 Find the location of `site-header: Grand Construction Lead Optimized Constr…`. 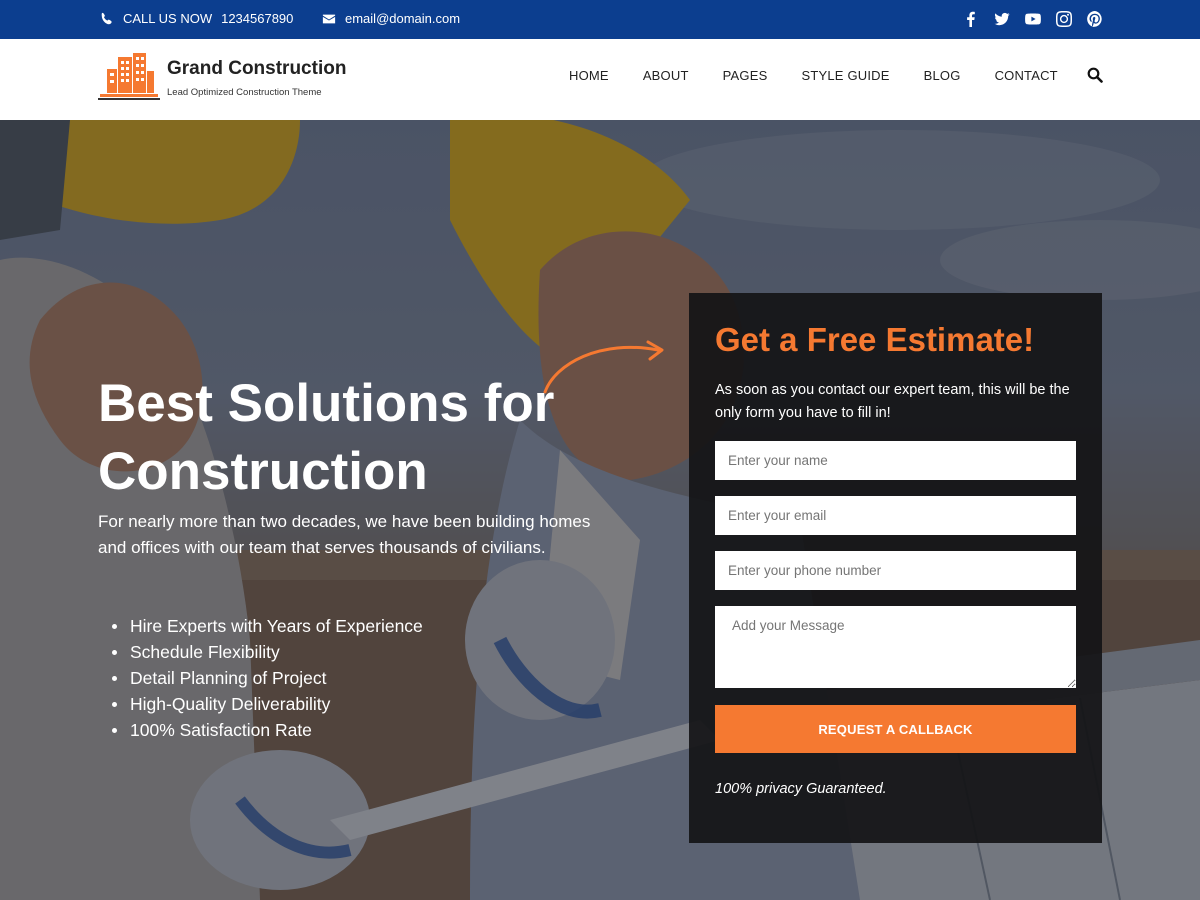

site-header: Grand Construction Lead Optimized Constr… is located at coordinates (600, 79).